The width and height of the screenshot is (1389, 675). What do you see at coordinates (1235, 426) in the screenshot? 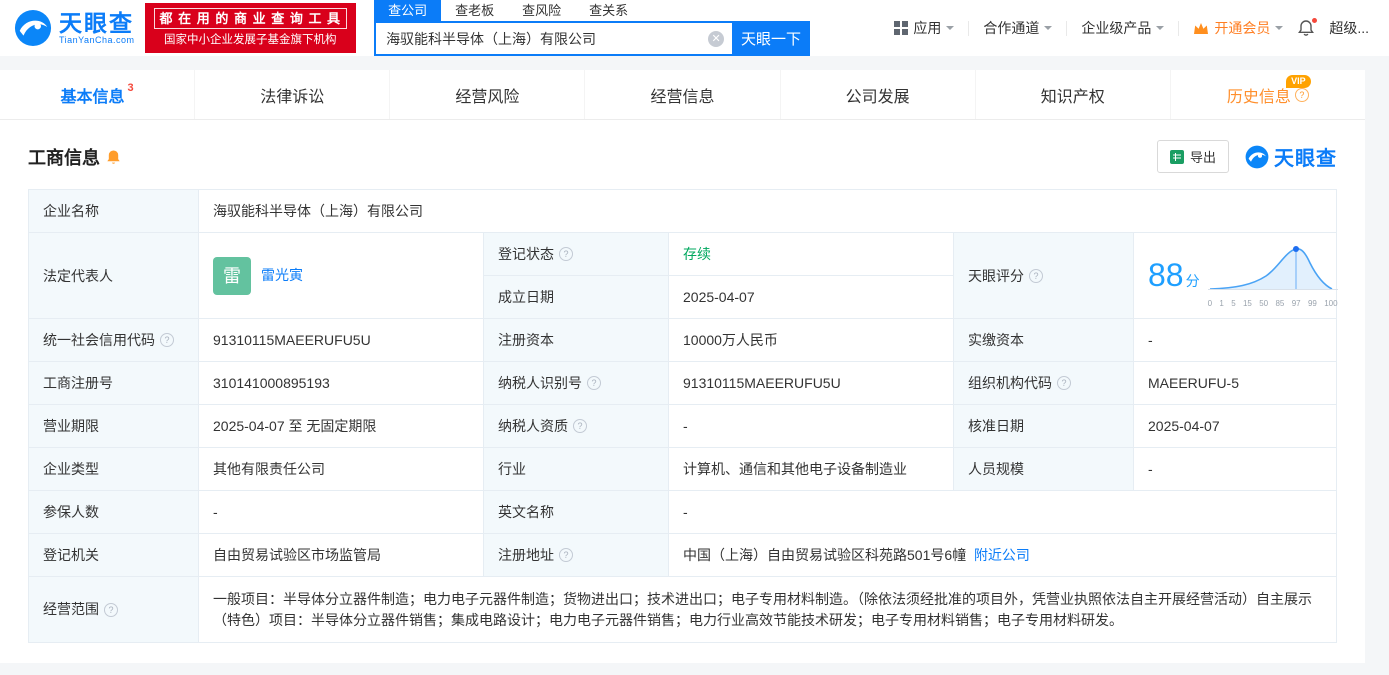
I see `approval-date-value: 2025-04-07` at bounding box center [1235, 426].